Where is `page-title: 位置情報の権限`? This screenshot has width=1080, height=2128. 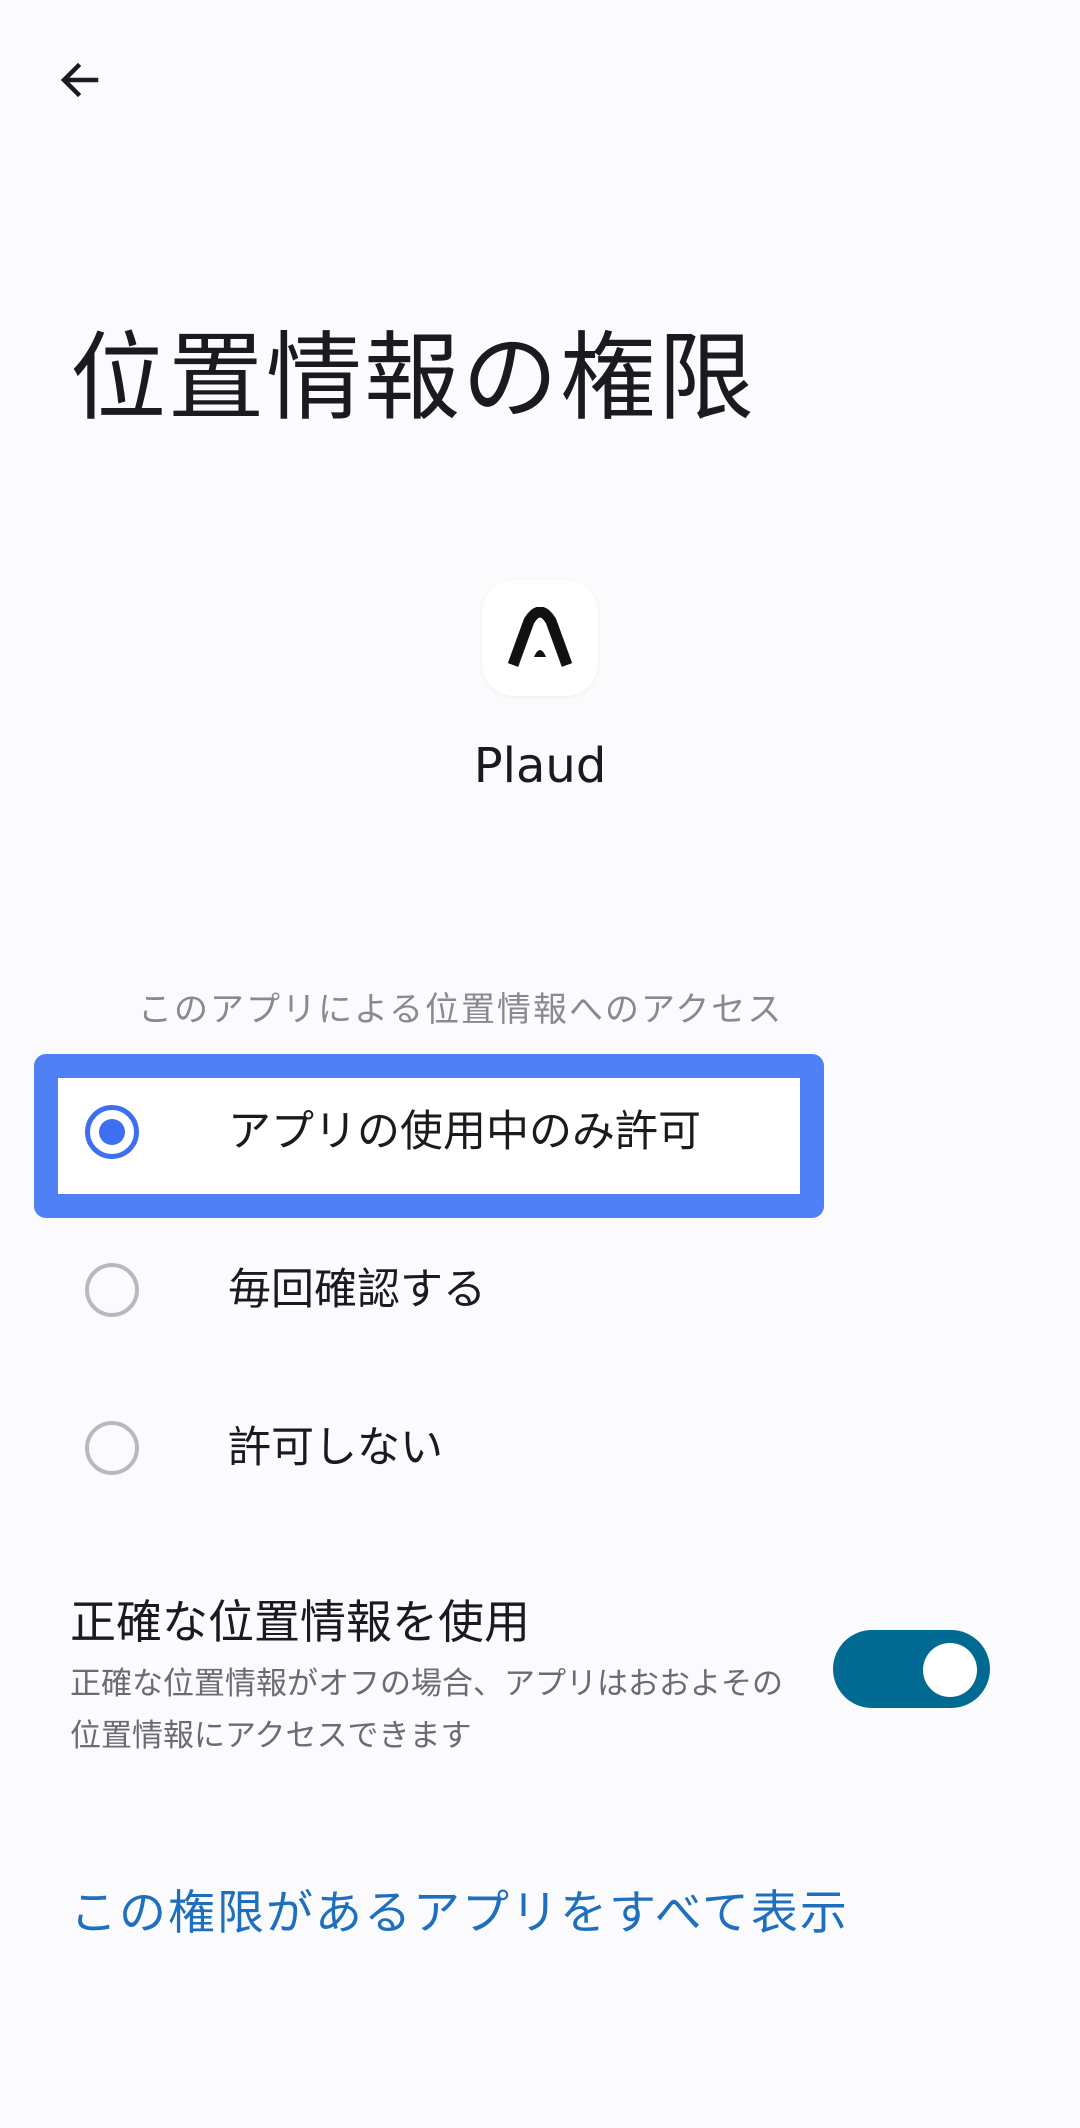 page-title: 位置情報の権限 is located at coordinates (413, 378).